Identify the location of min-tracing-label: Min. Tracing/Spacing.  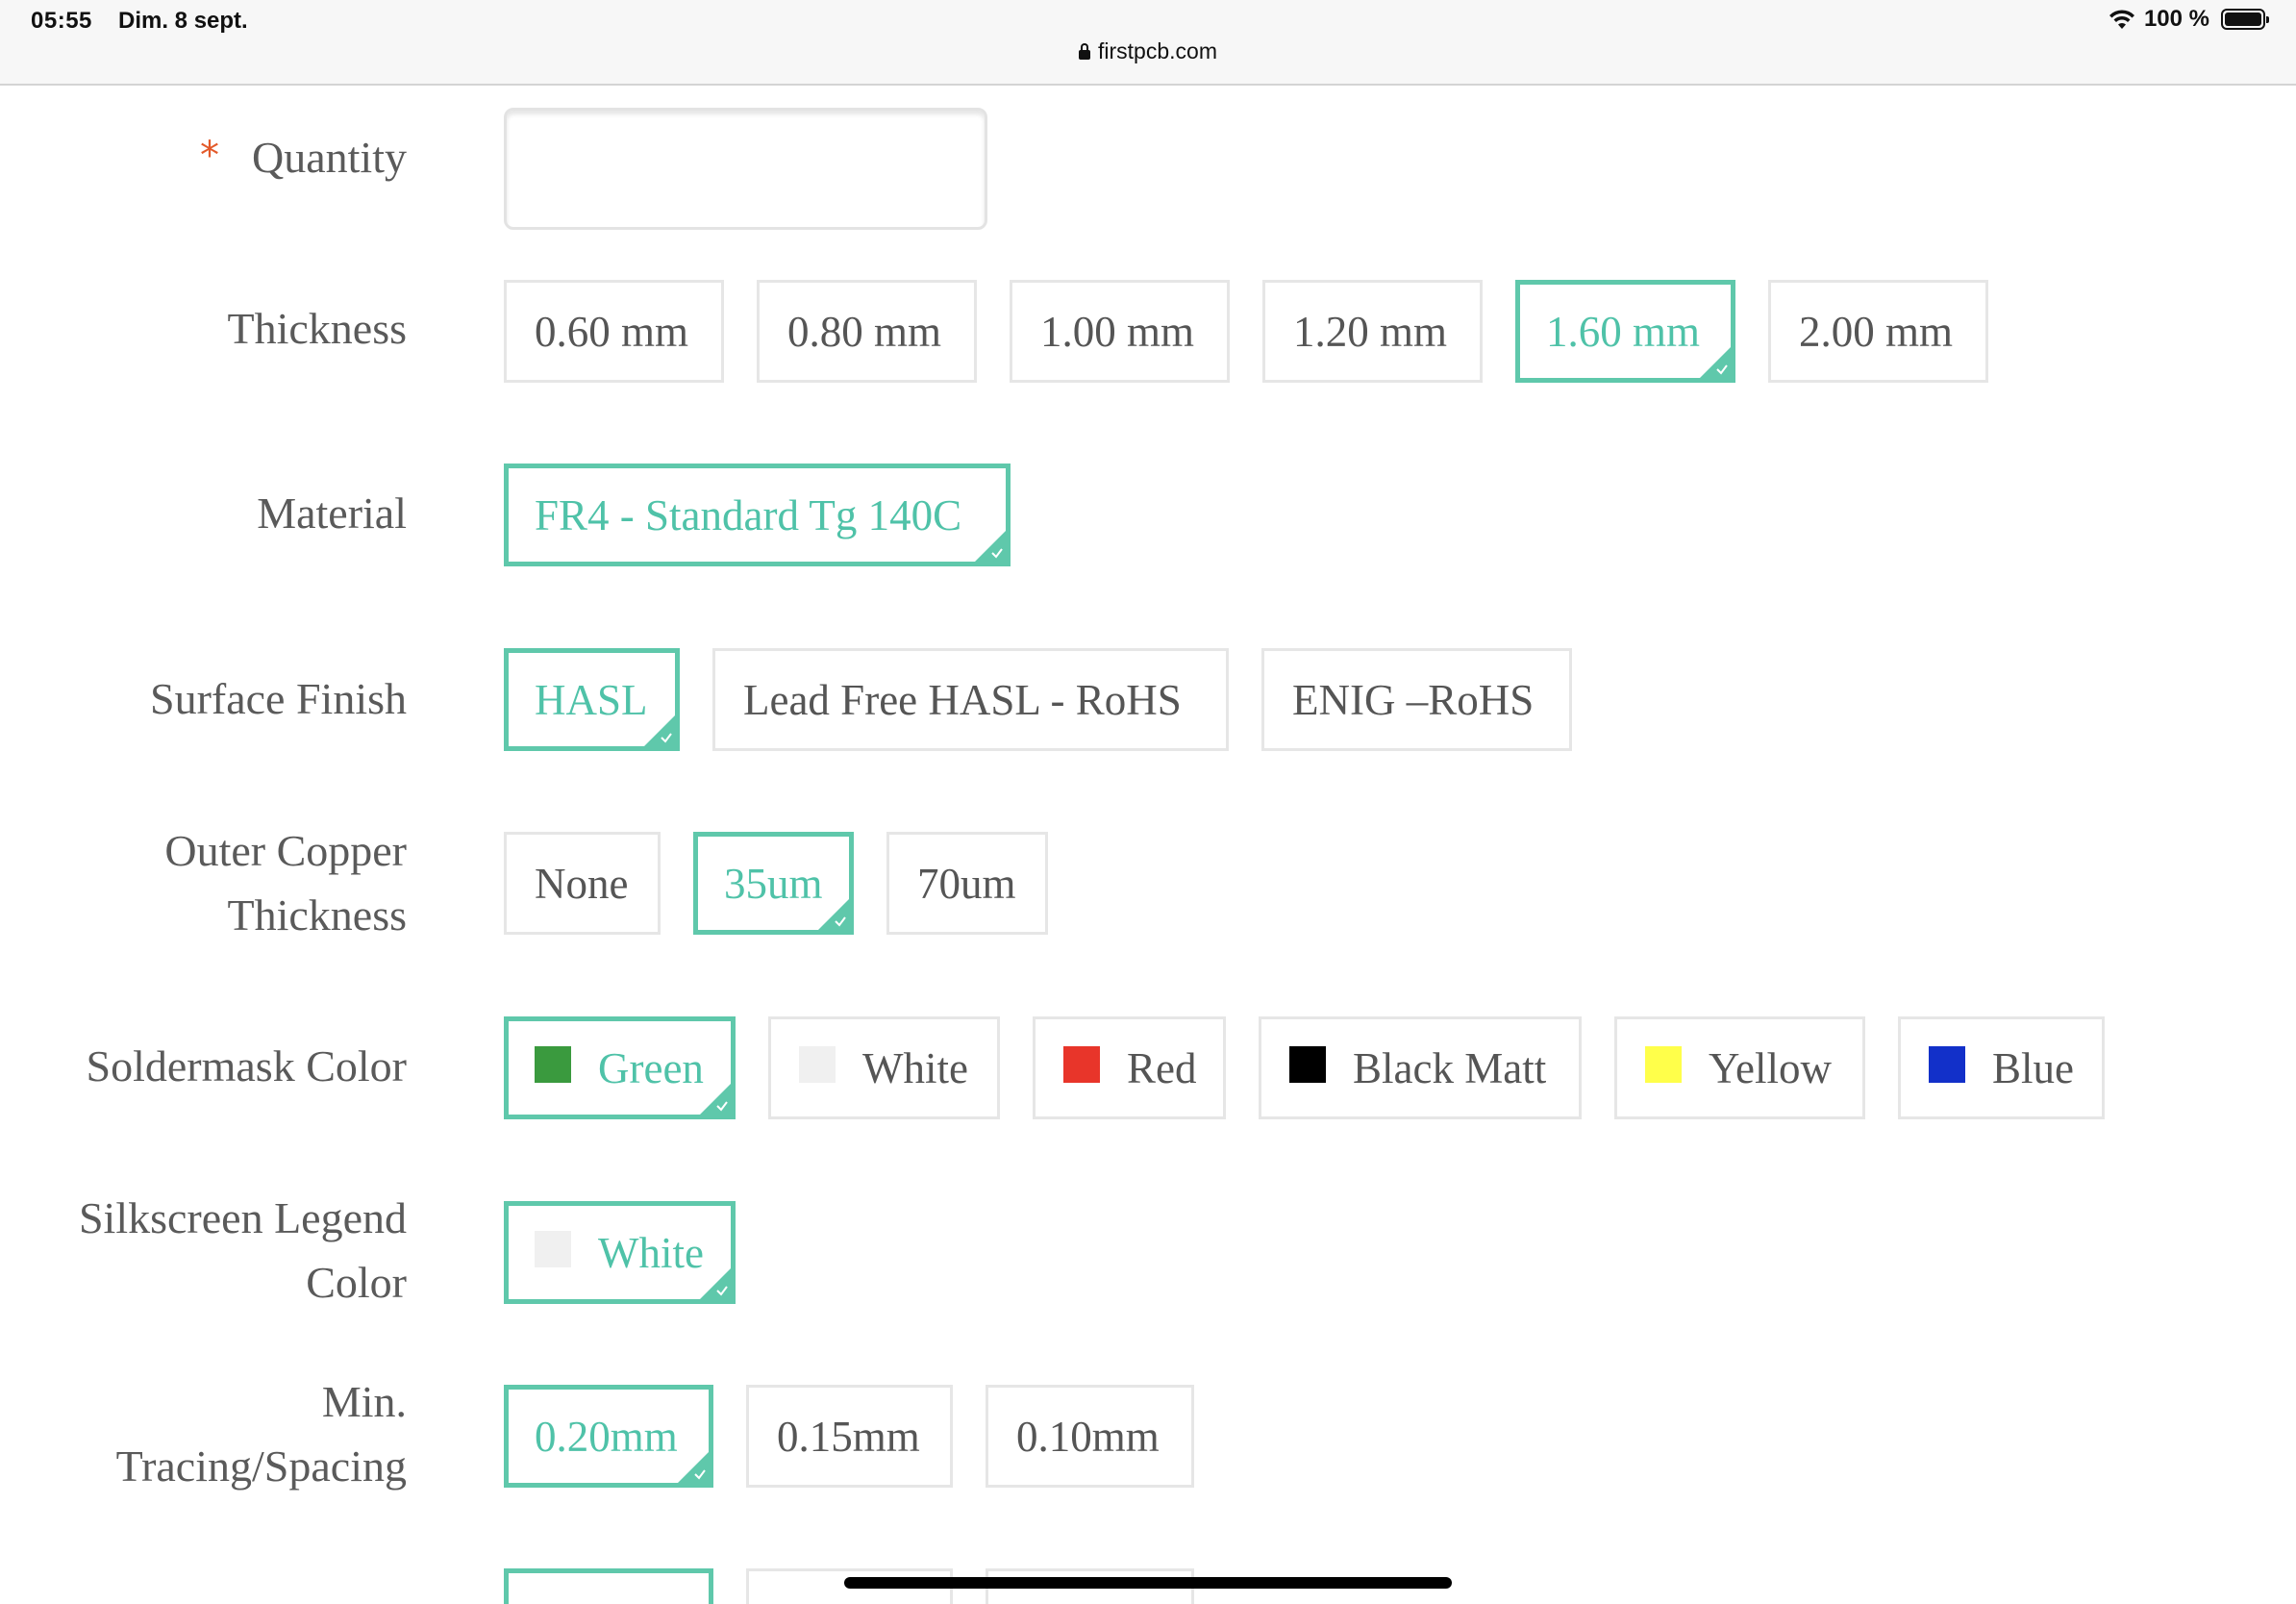
(261, 1434).